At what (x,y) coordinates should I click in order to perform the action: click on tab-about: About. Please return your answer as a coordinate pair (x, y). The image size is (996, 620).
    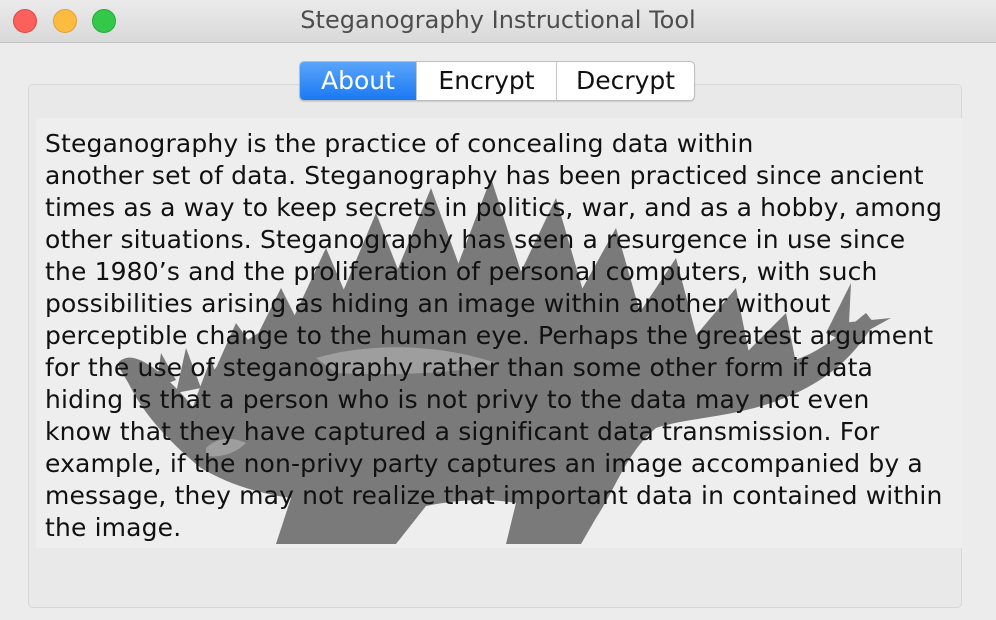
    Looking at the image, I should click on (358, 81).